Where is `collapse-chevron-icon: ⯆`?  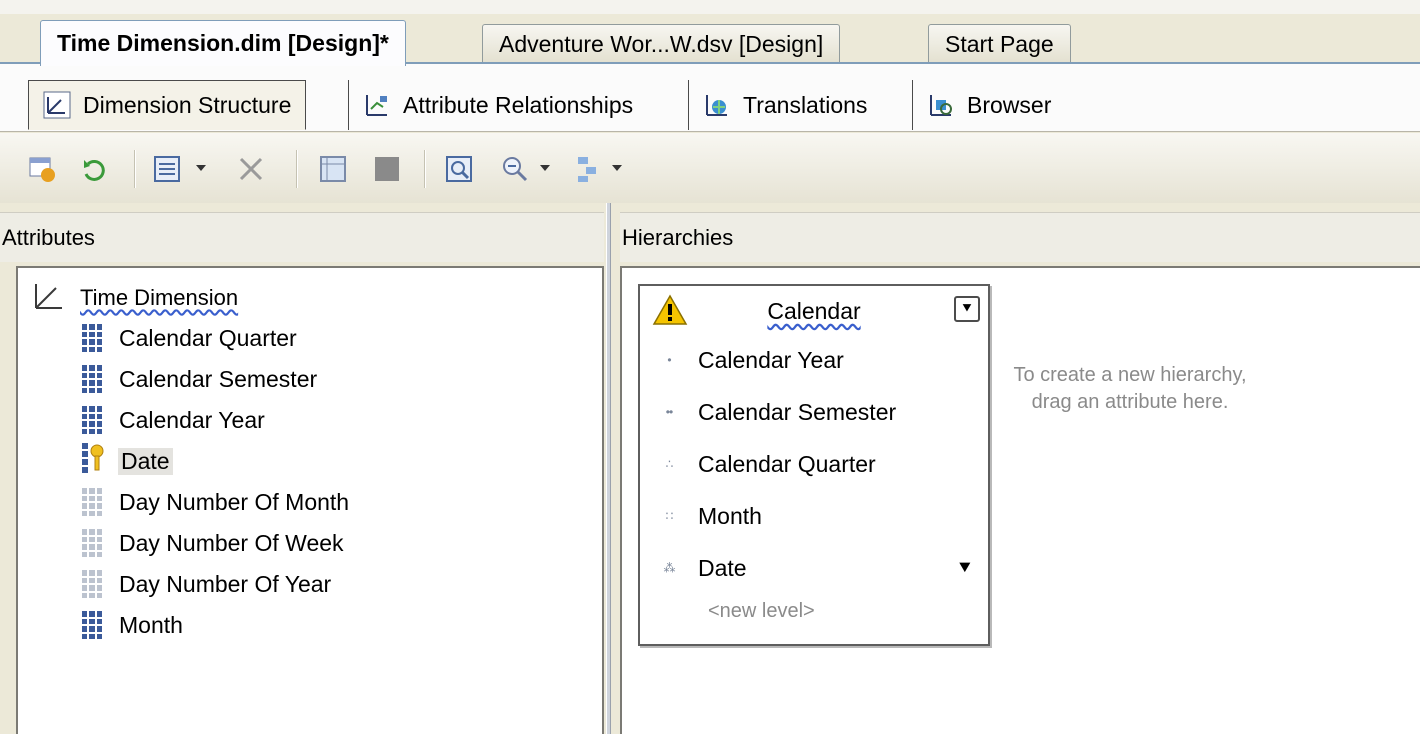
collapse-chevron-icon: ⯆ is located at coordinates (967, 309).